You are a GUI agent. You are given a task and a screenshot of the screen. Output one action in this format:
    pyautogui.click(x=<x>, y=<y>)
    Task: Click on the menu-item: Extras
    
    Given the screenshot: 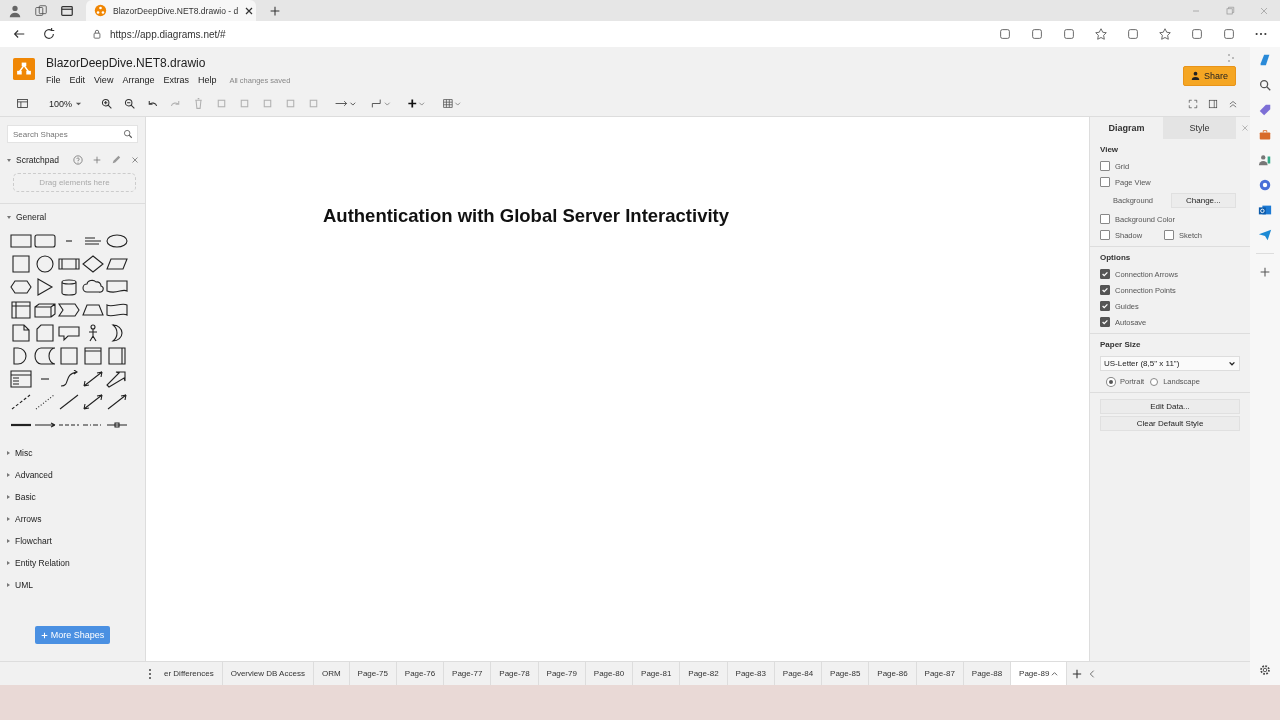 What is the action you would take?
    pyautogui.click(x=176, y=79)
    